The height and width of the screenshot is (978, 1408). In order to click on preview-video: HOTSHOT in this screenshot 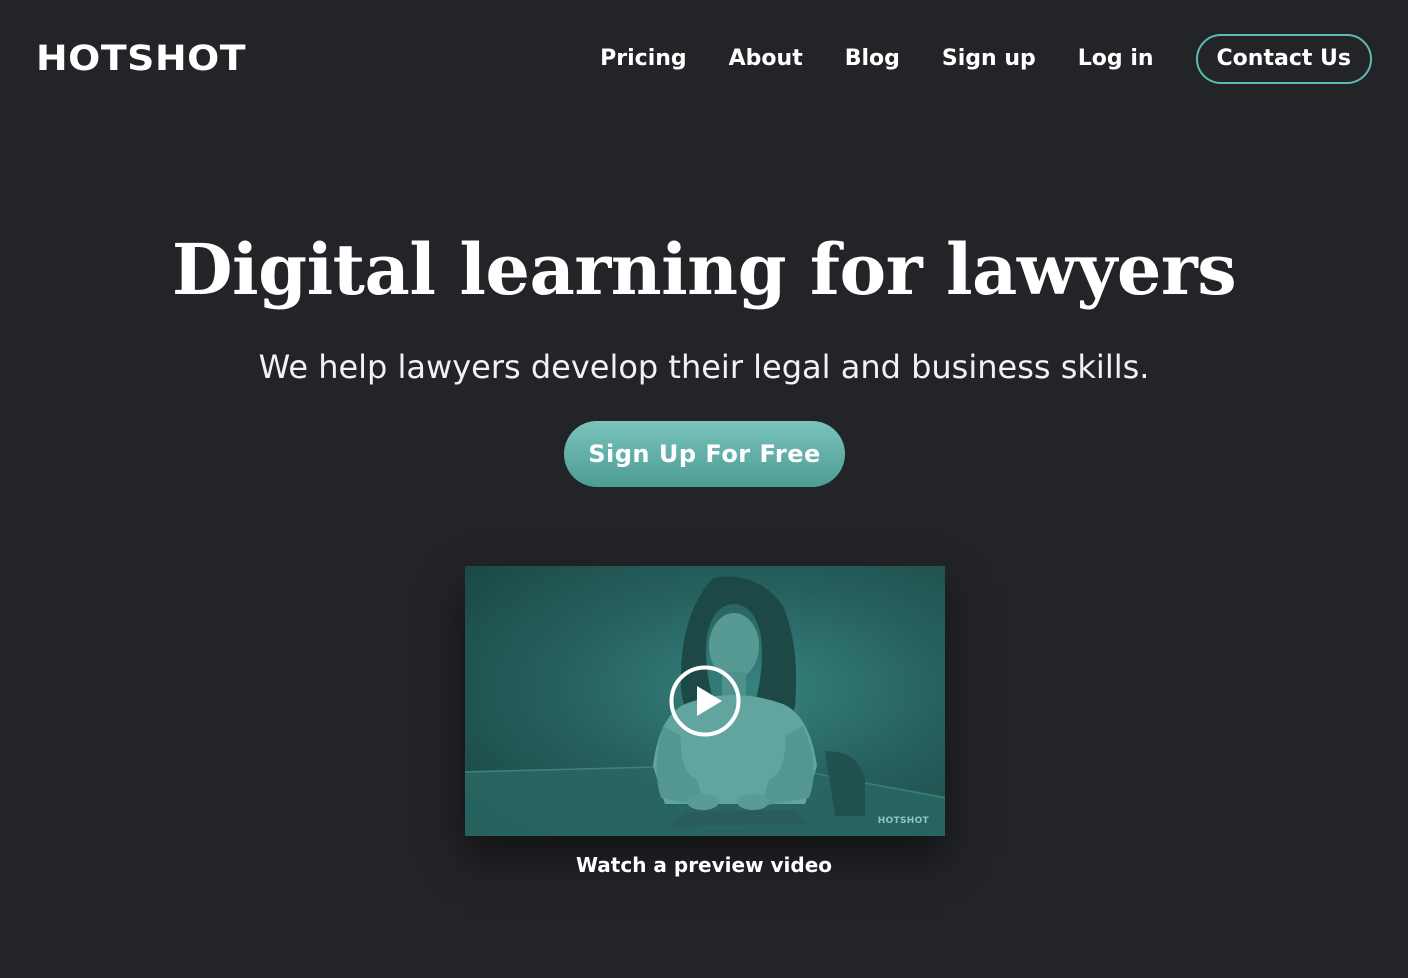, I will do `click(705, 701)`.